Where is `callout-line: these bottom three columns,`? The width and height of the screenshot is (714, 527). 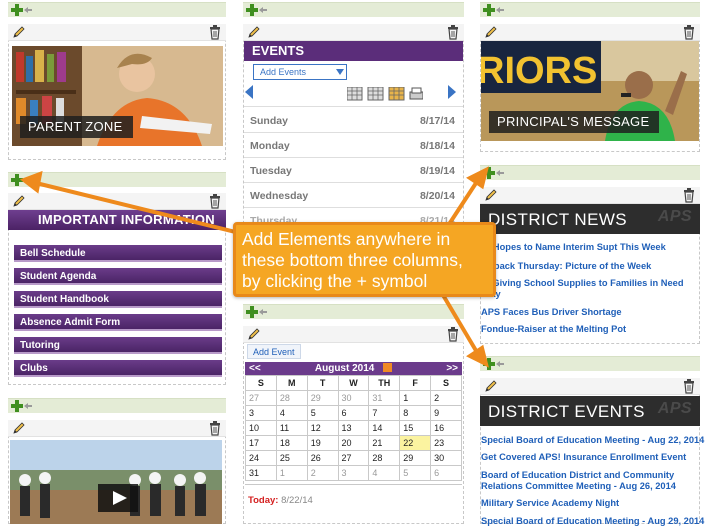
callout-line: these bottom three columns, is located at coordinates (352, 260).